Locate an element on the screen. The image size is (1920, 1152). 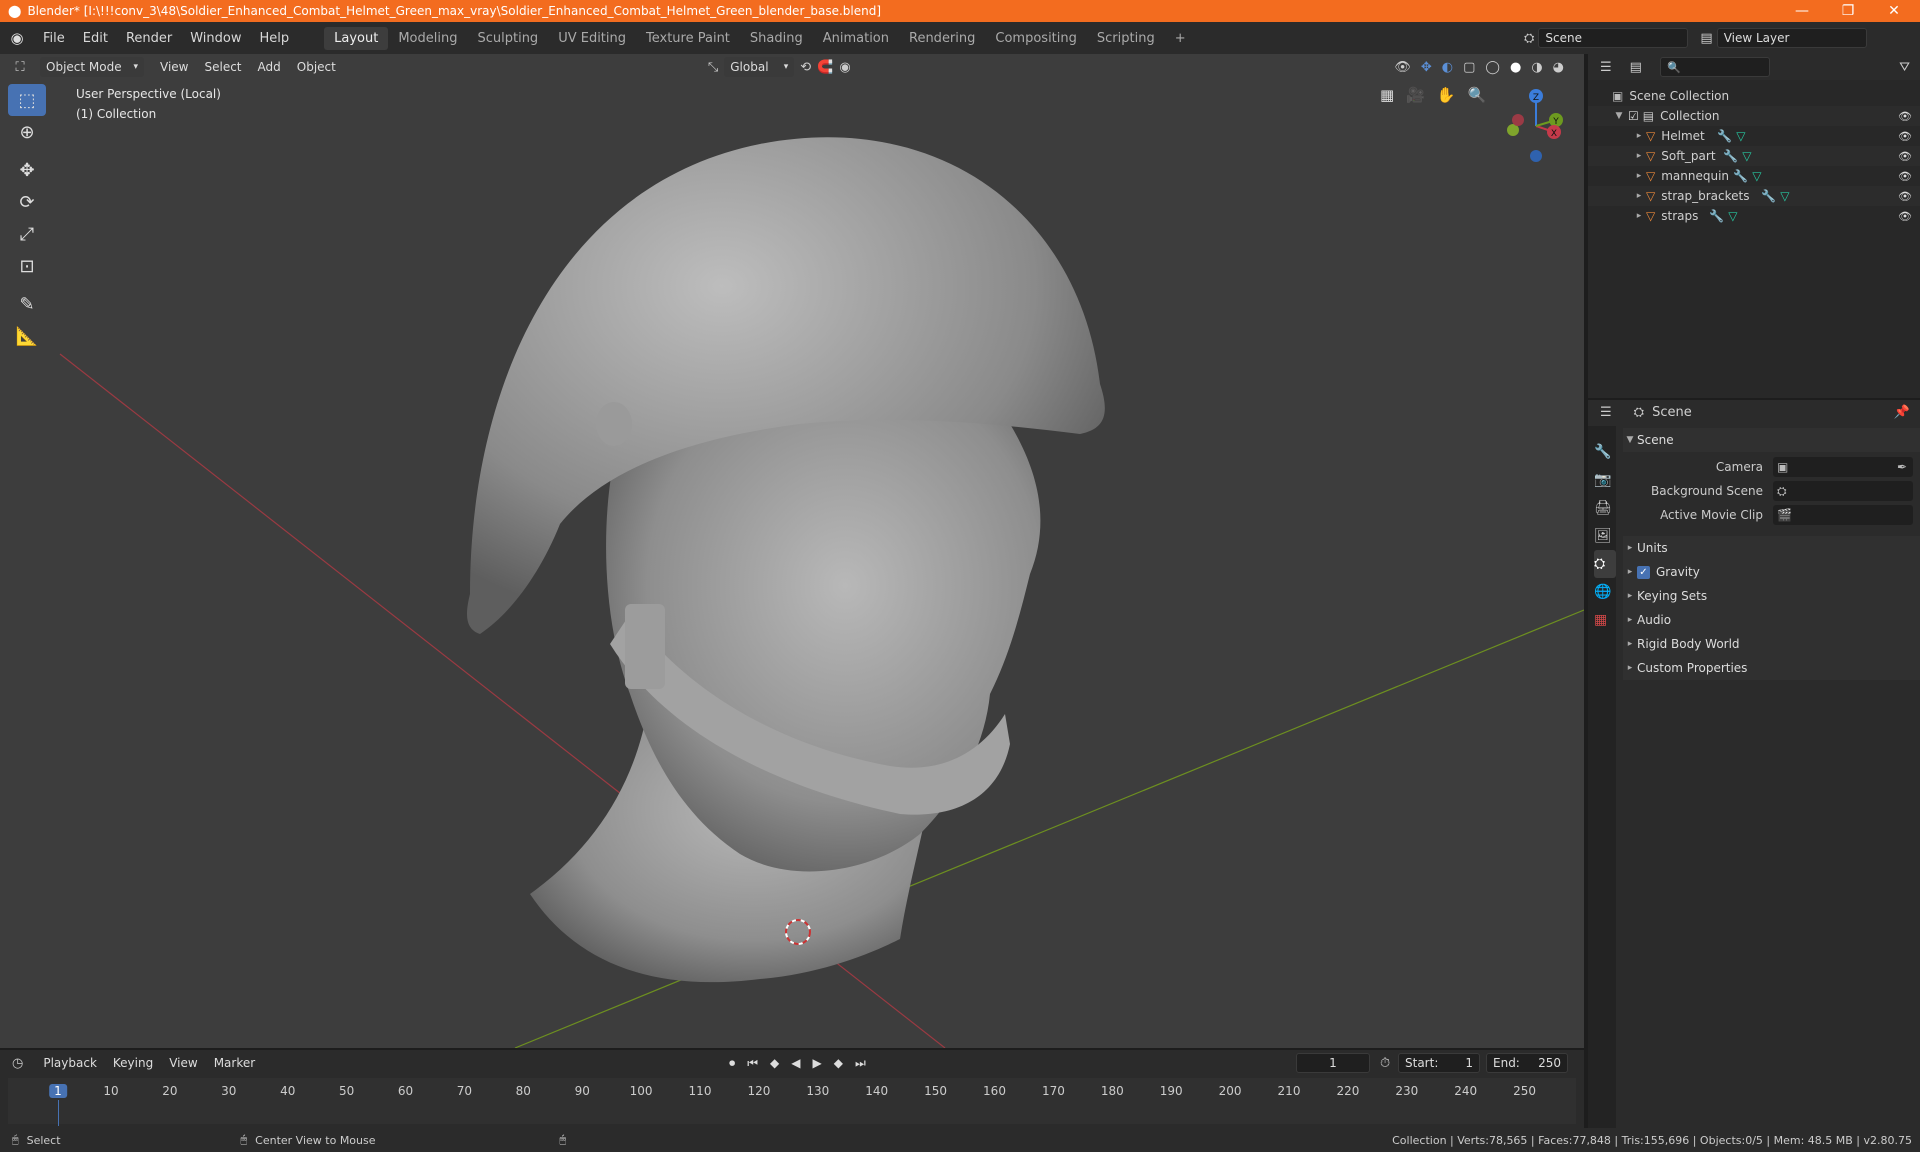
tab-texture-paint: Texture Paint is located at coordinates (688, 38).